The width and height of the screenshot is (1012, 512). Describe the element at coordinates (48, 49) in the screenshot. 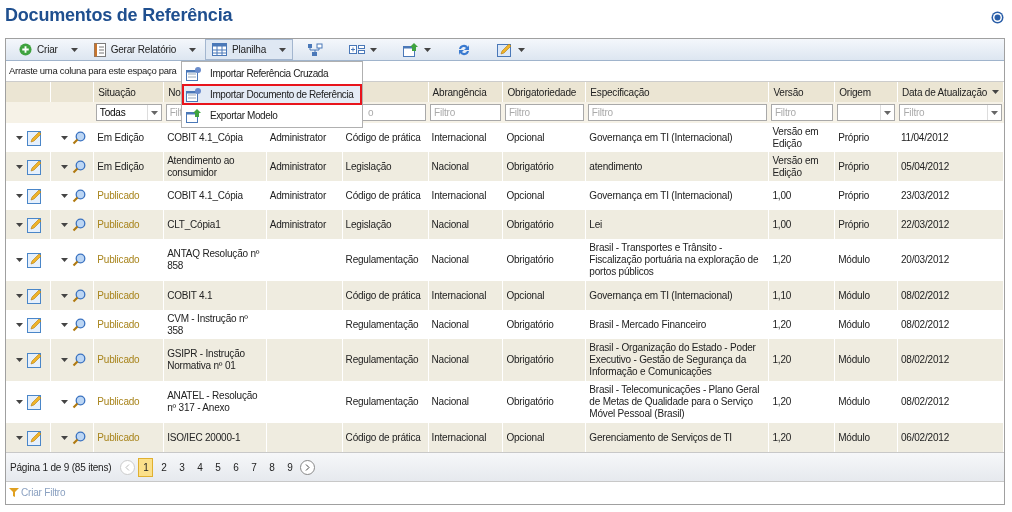

I see `toolbar-button: Criar` at that location.